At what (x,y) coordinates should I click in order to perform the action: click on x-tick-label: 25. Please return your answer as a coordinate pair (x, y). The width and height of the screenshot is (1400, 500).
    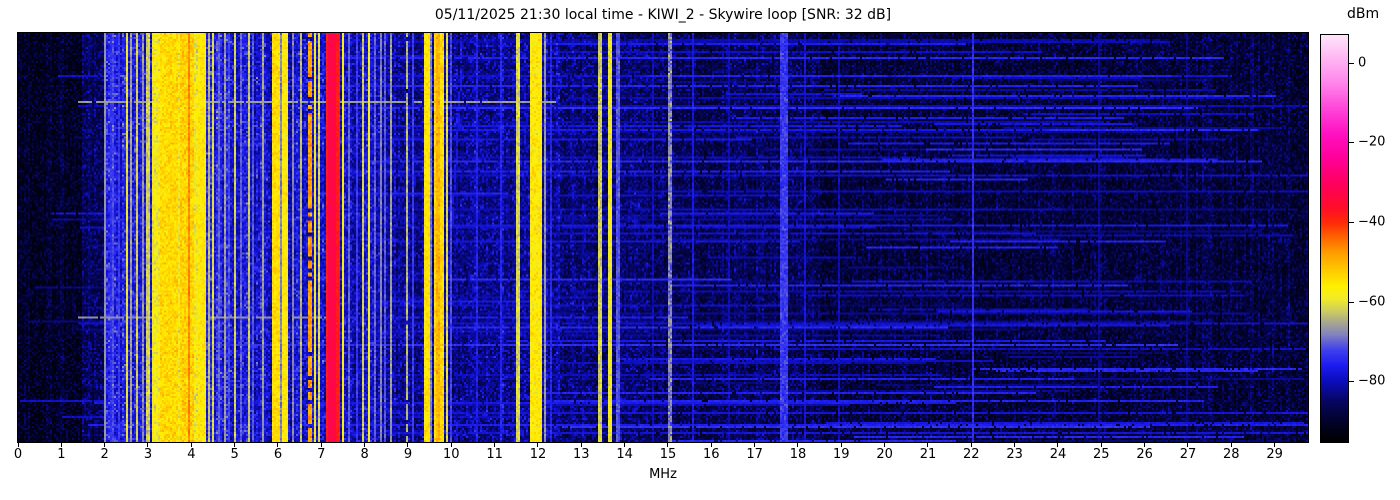
    Looking at the image, I should click on (1101, 454).